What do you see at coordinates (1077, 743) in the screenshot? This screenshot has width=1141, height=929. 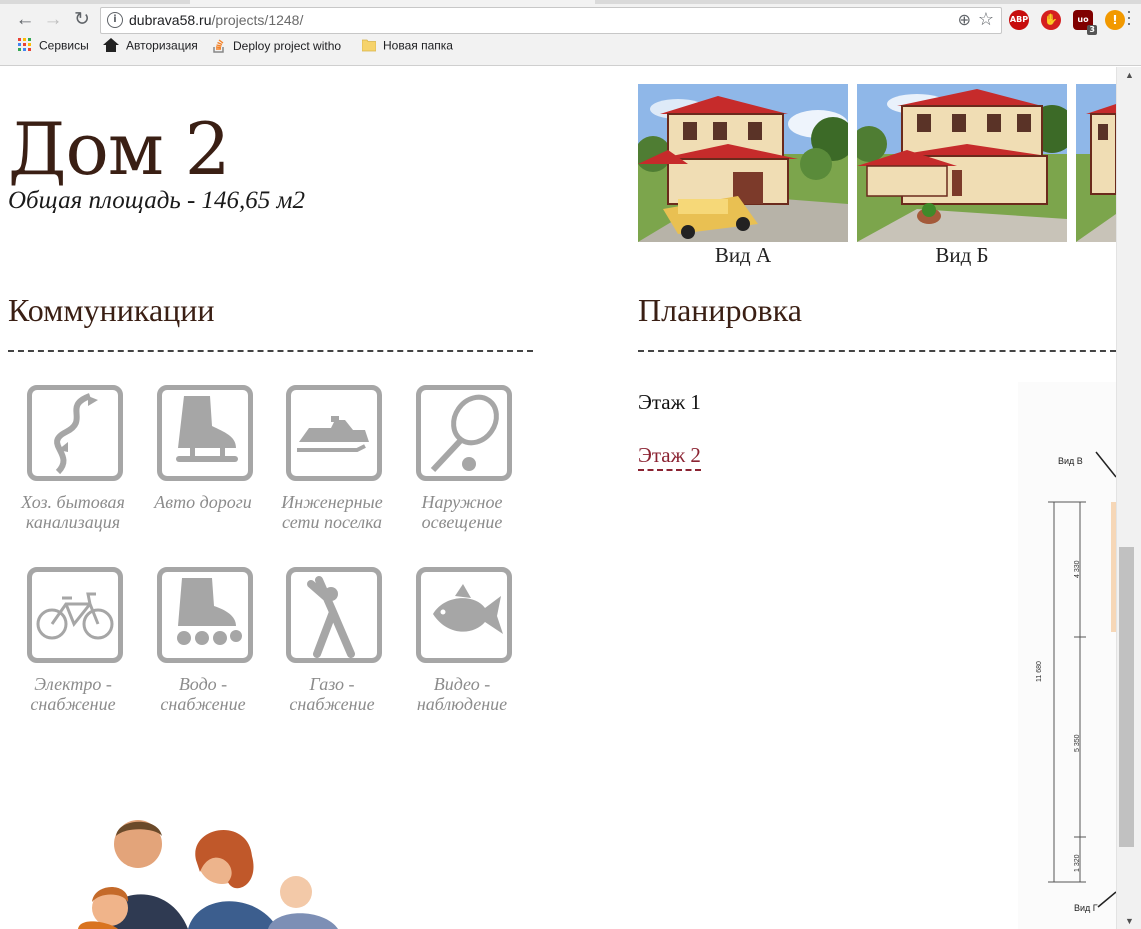 I see `plan-dim-b: 5 350` at bounding box center [1077, 743].